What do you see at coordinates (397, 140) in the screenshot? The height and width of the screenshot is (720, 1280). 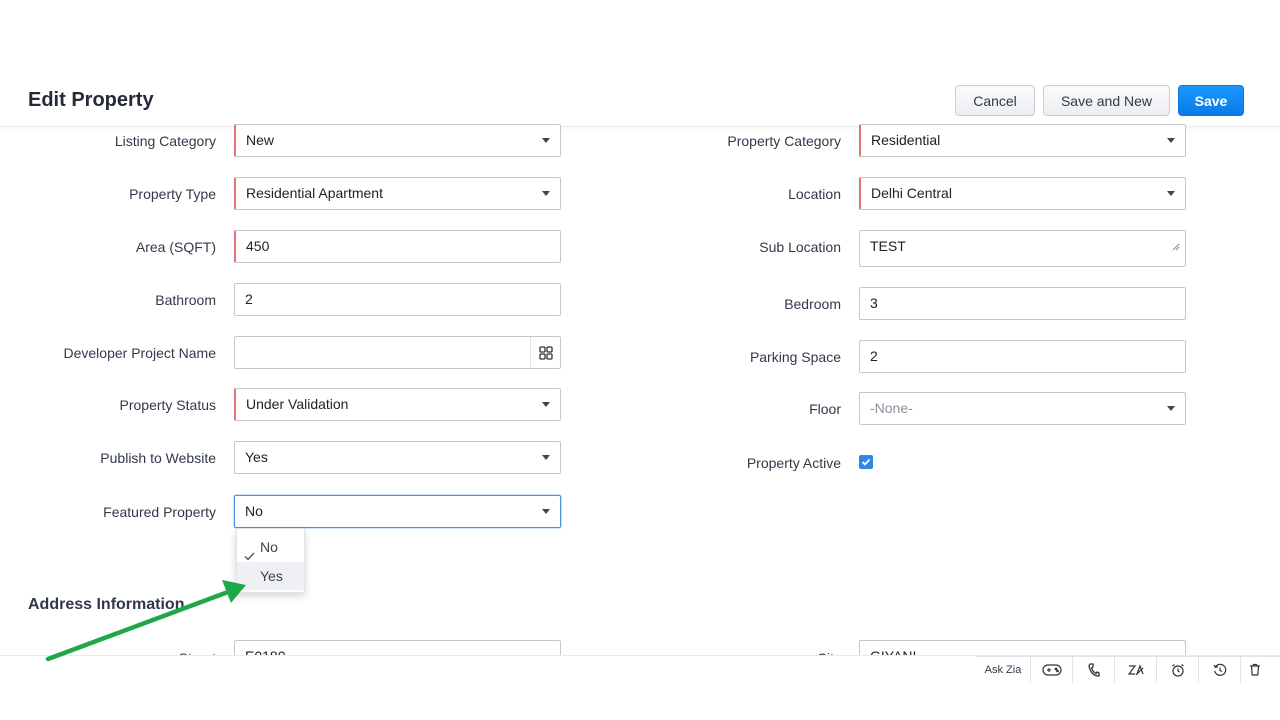 I see `listing-category-select: New` at bounding box center [397, 140].